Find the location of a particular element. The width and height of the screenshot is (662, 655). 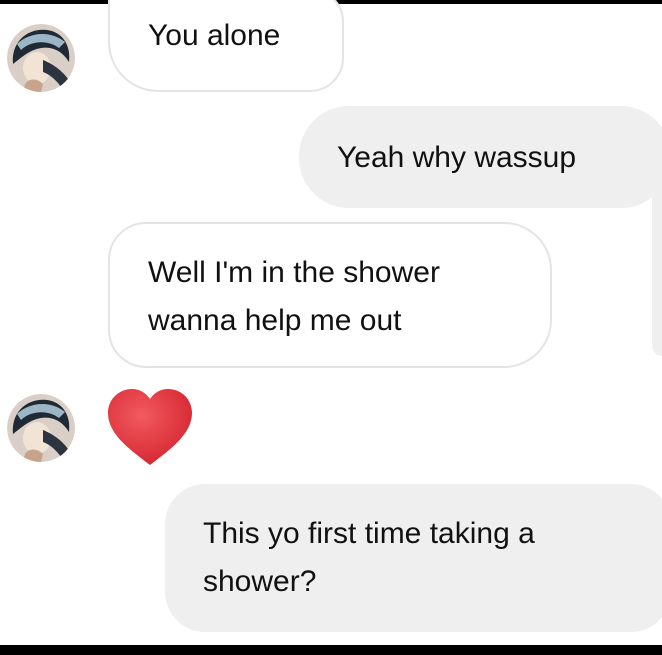

message-bubble-received: You alone is located at coordinates (226, 46).